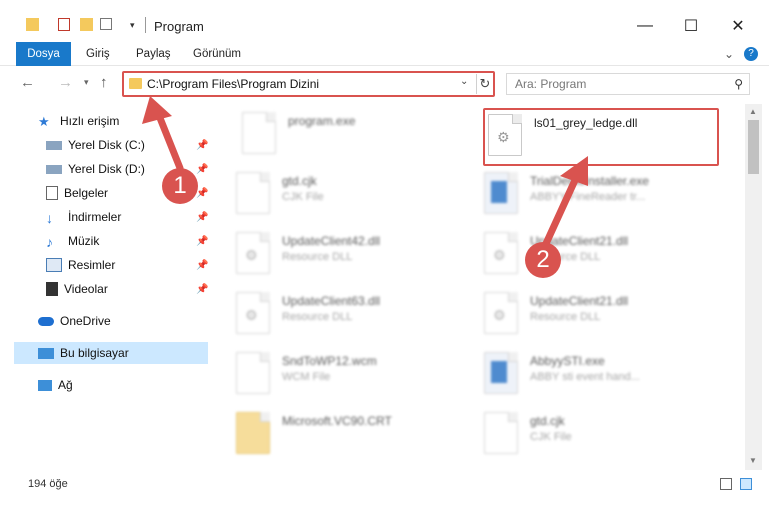 The height and width of the screenshot is (508, 769). Describe the element at coordinates (106, 24) in the screenshot. I see `customize-icon` at that location.